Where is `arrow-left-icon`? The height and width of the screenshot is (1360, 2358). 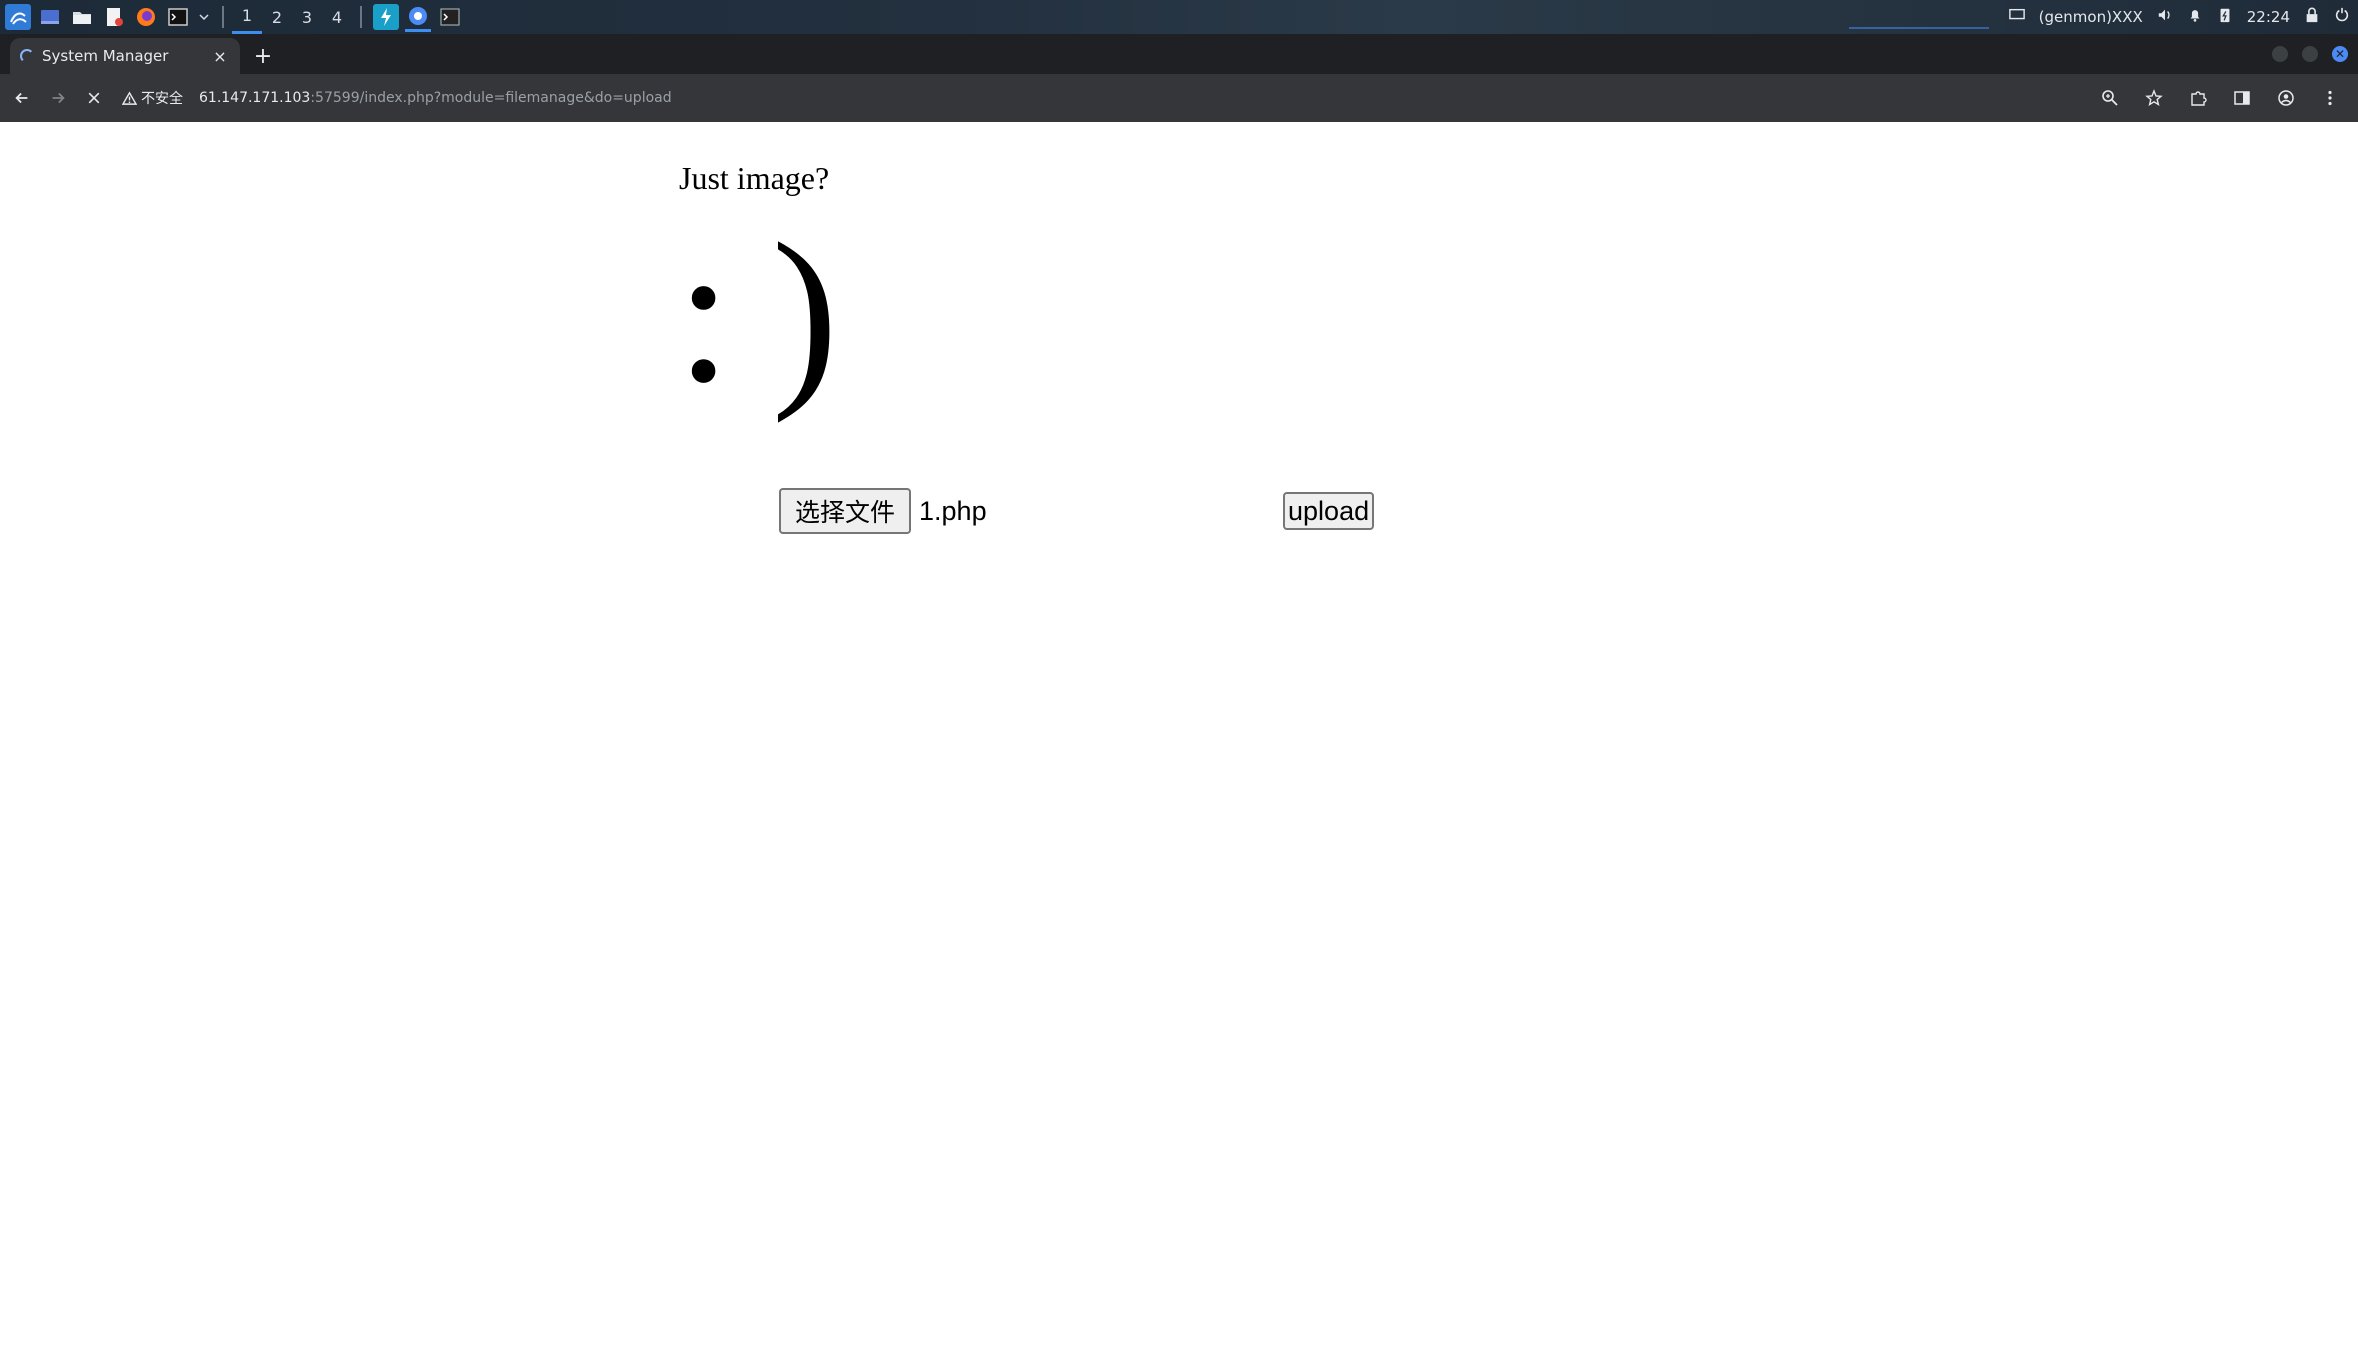 arrow-left-icon is located at coordinates (21, 98).